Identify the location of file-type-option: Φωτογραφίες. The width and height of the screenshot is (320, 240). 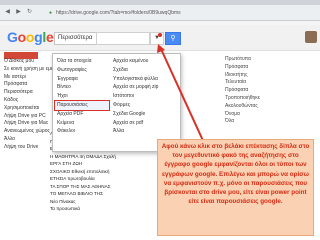
(83, 70).